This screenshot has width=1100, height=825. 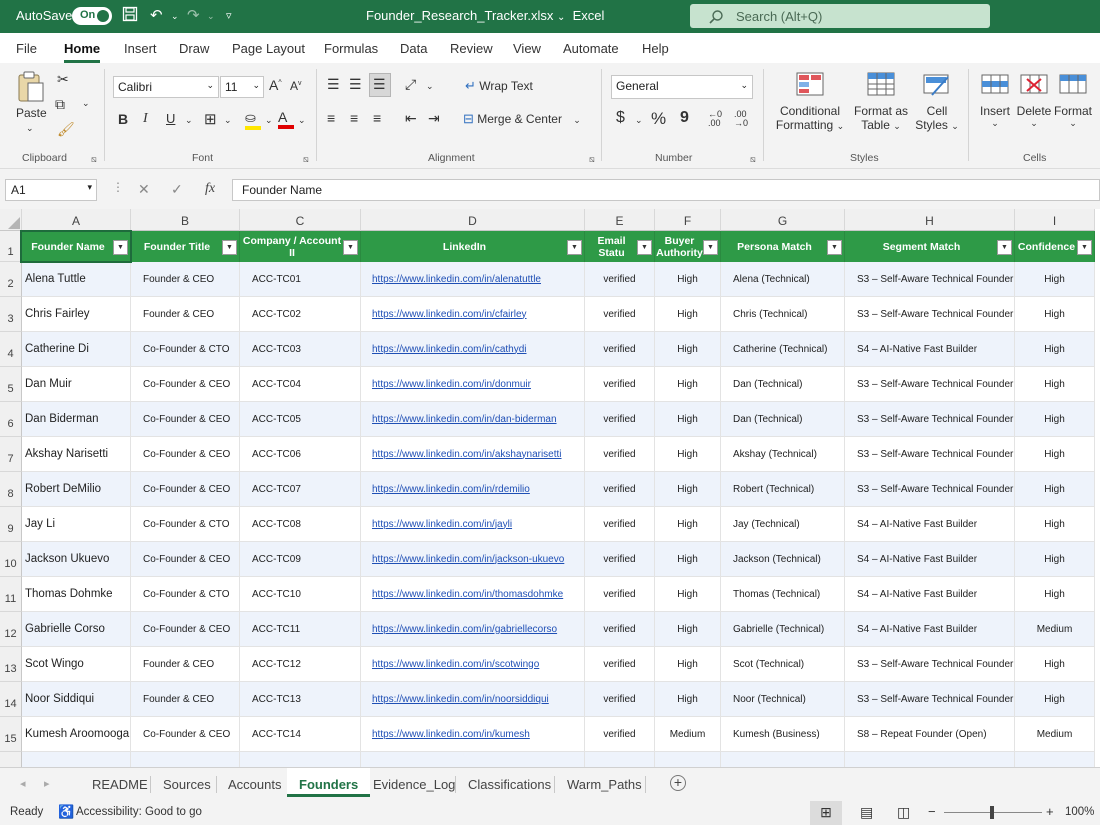 What do you see at coordinates (527, 48) in the screenshot?
I see `tab-view: View` at bounding box center [527, 48].